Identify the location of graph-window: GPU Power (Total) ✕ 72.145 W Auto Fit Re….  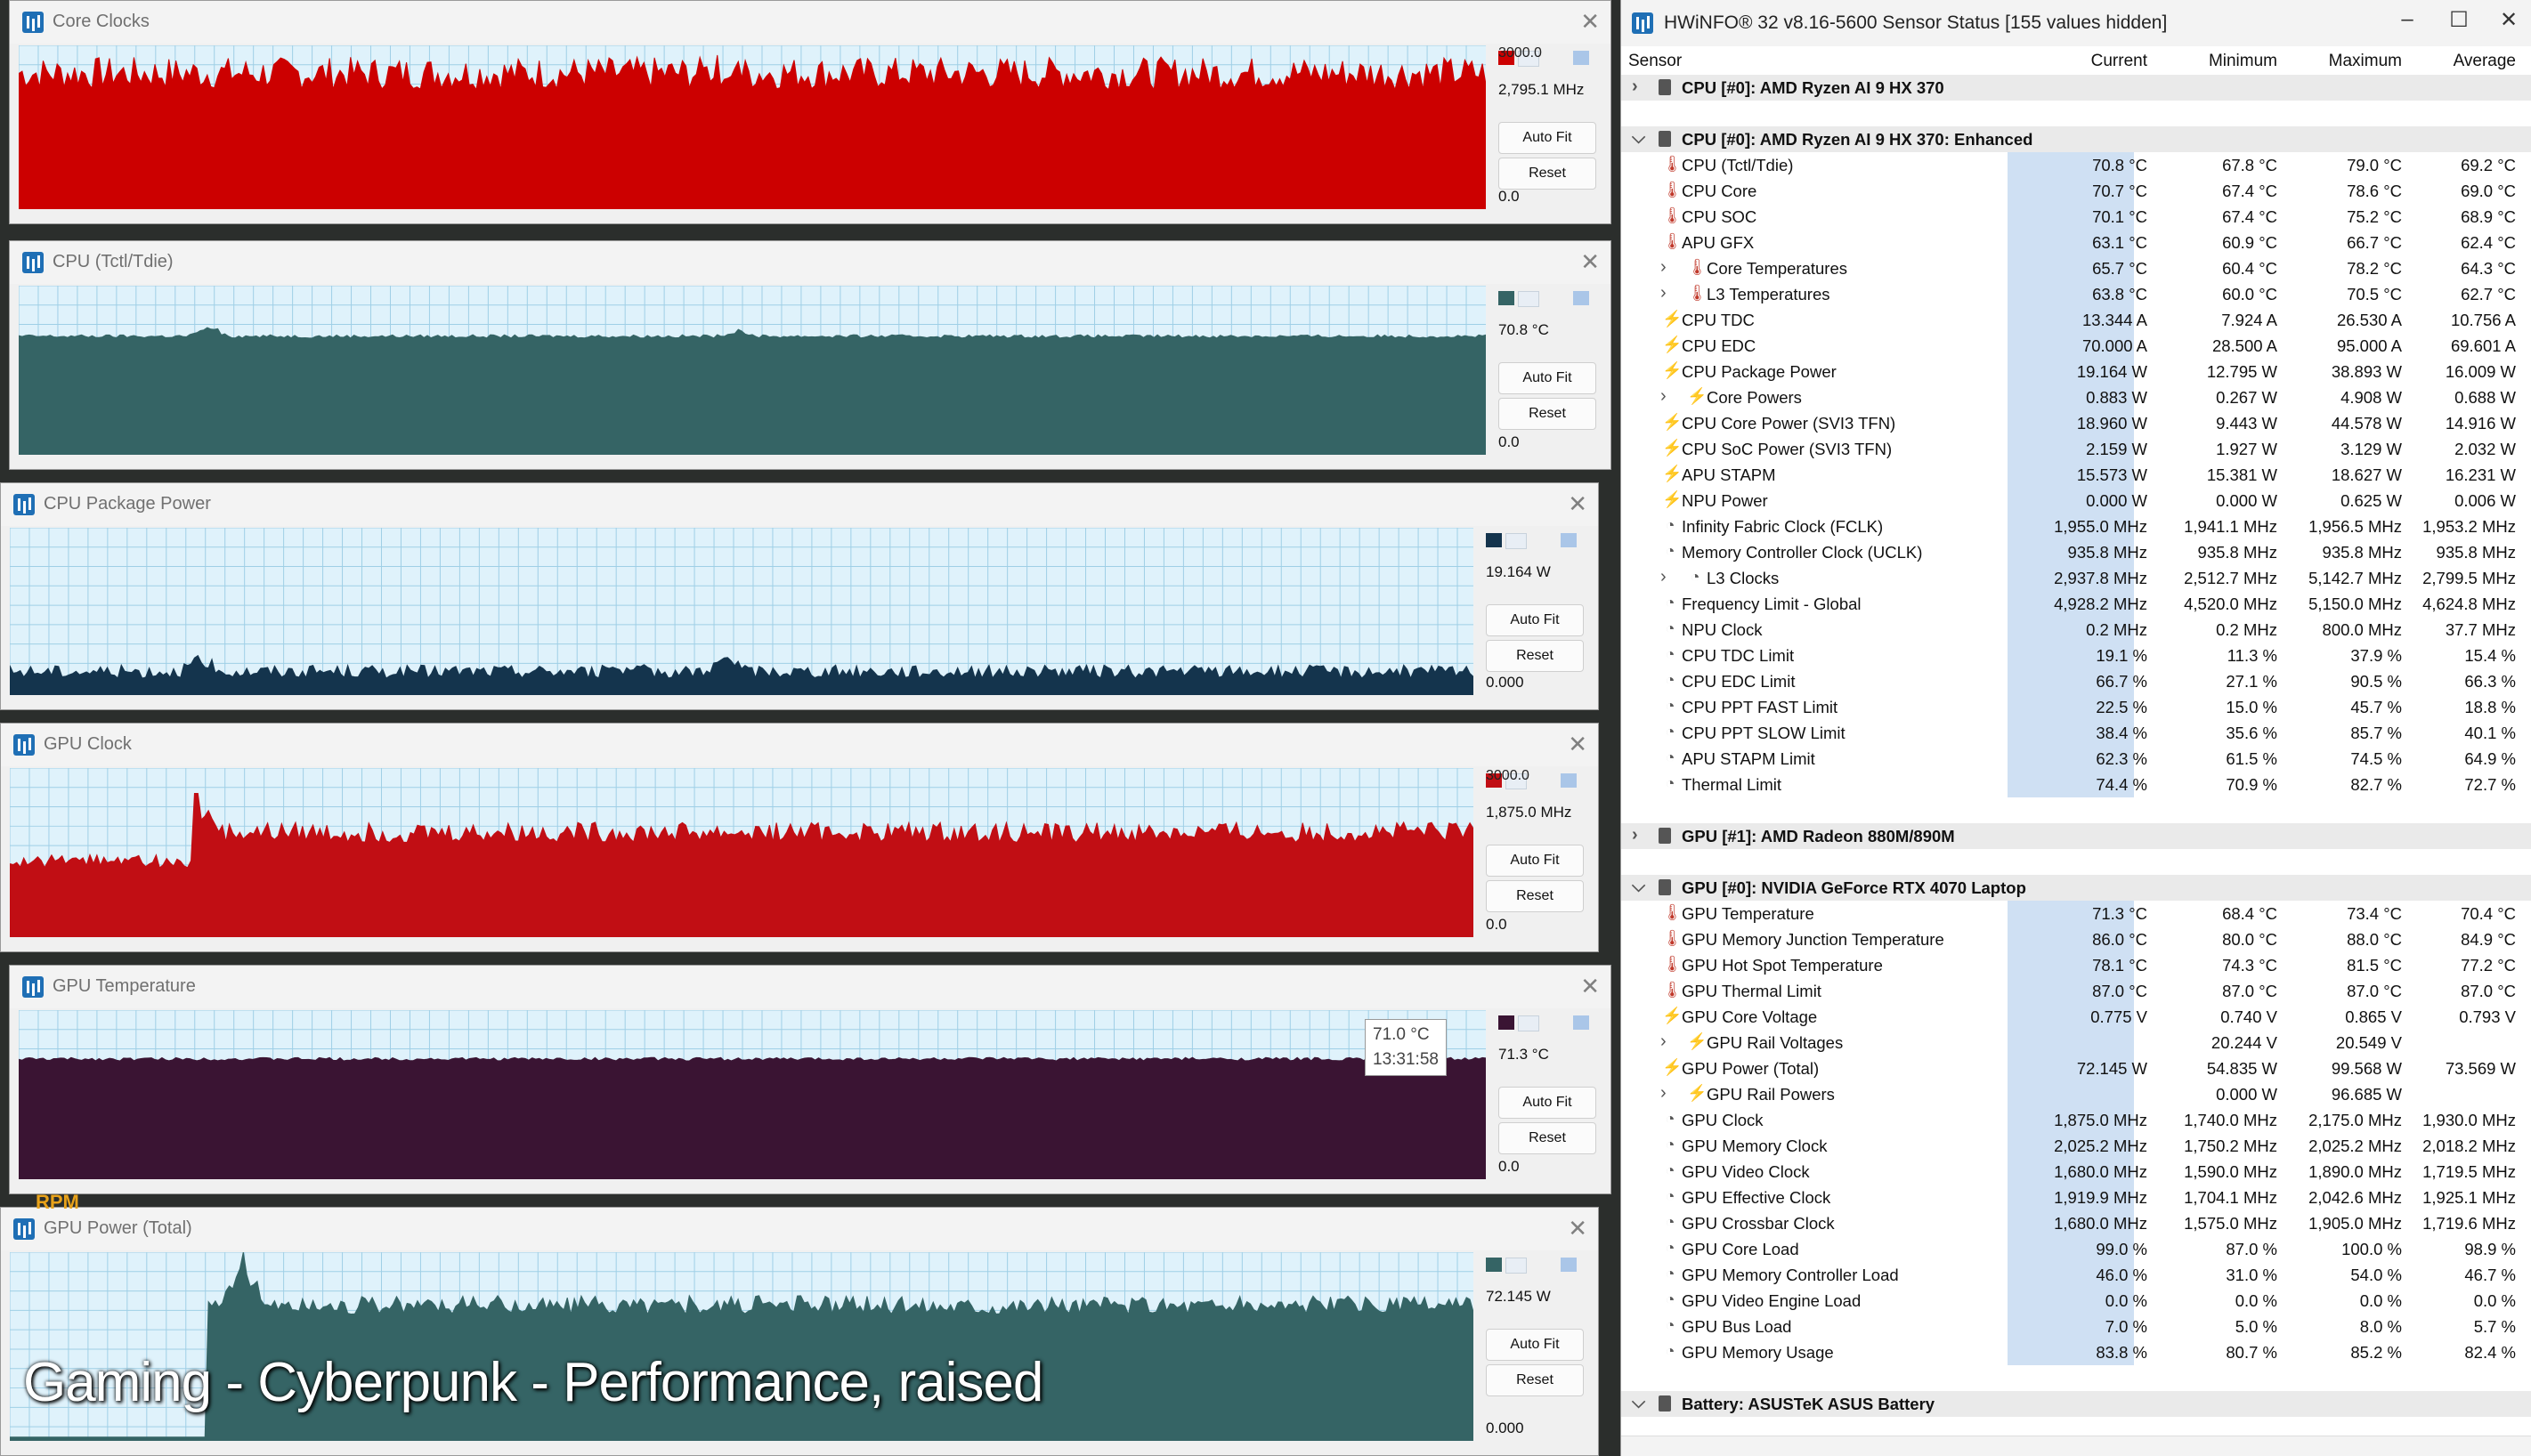
(799, 1331).